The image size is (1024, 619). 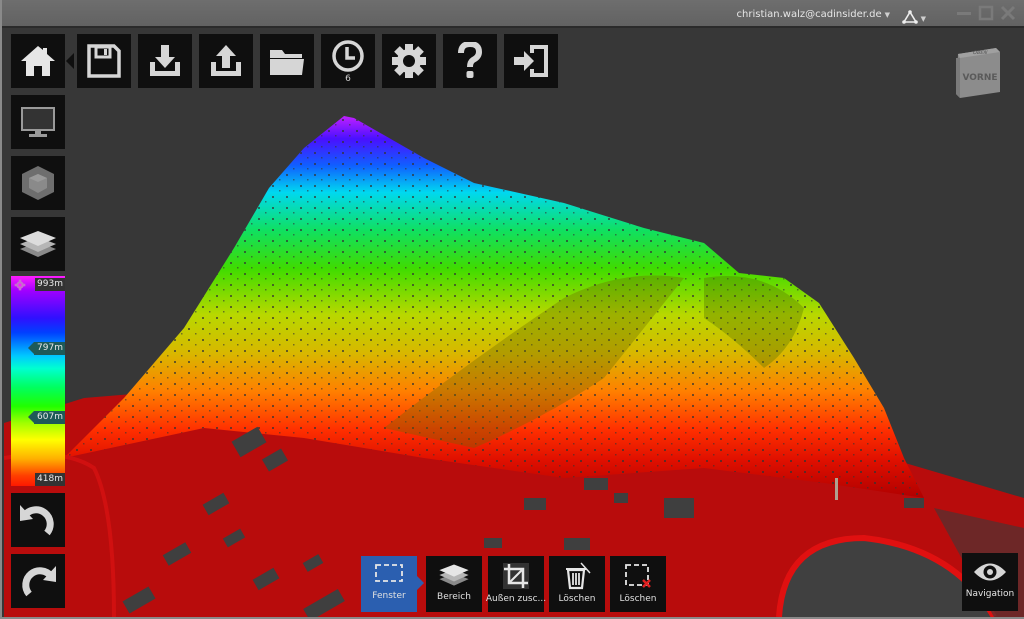 I want to click on folder-icon, so click(x=287, y=62).